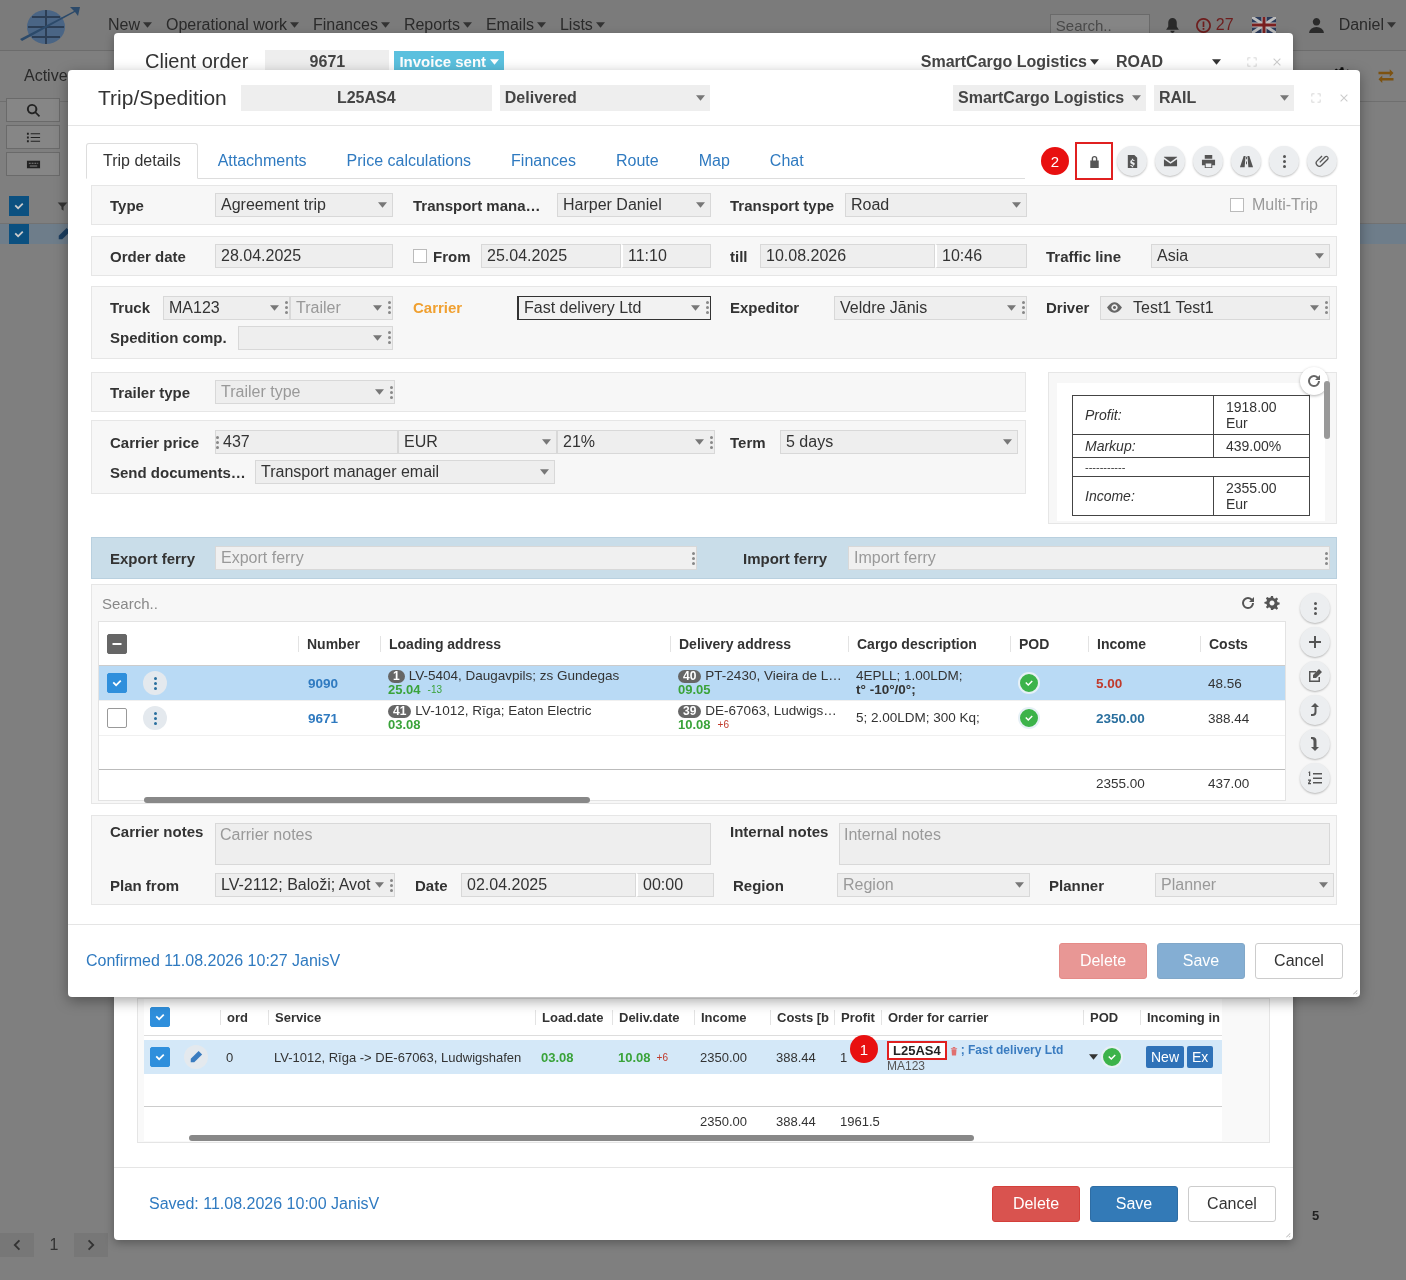  What do you see at coordinates (477, 442) in the screenshot?
I see `currency-select: EUR` at bounding box center [477, 442].